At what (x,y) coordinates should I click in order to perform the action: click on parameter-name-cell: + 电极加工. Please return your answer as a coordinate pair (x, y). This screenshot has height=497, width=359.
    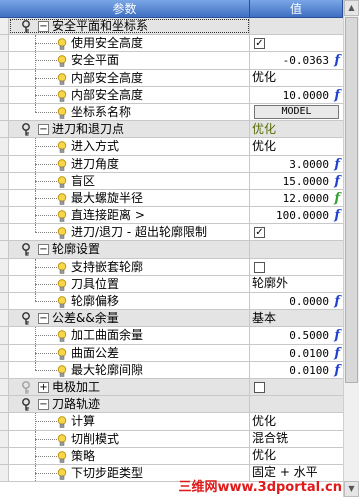
    Looking at the image, I should click on (129, 387).